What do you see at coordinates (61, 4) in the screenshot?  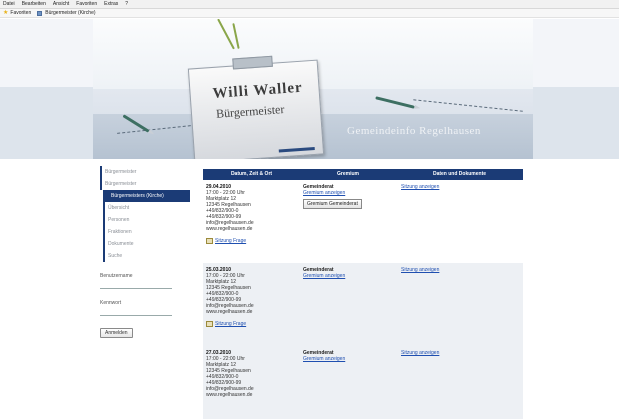 I see `menu-view: Ansicht` at bounding box center [61, 4].